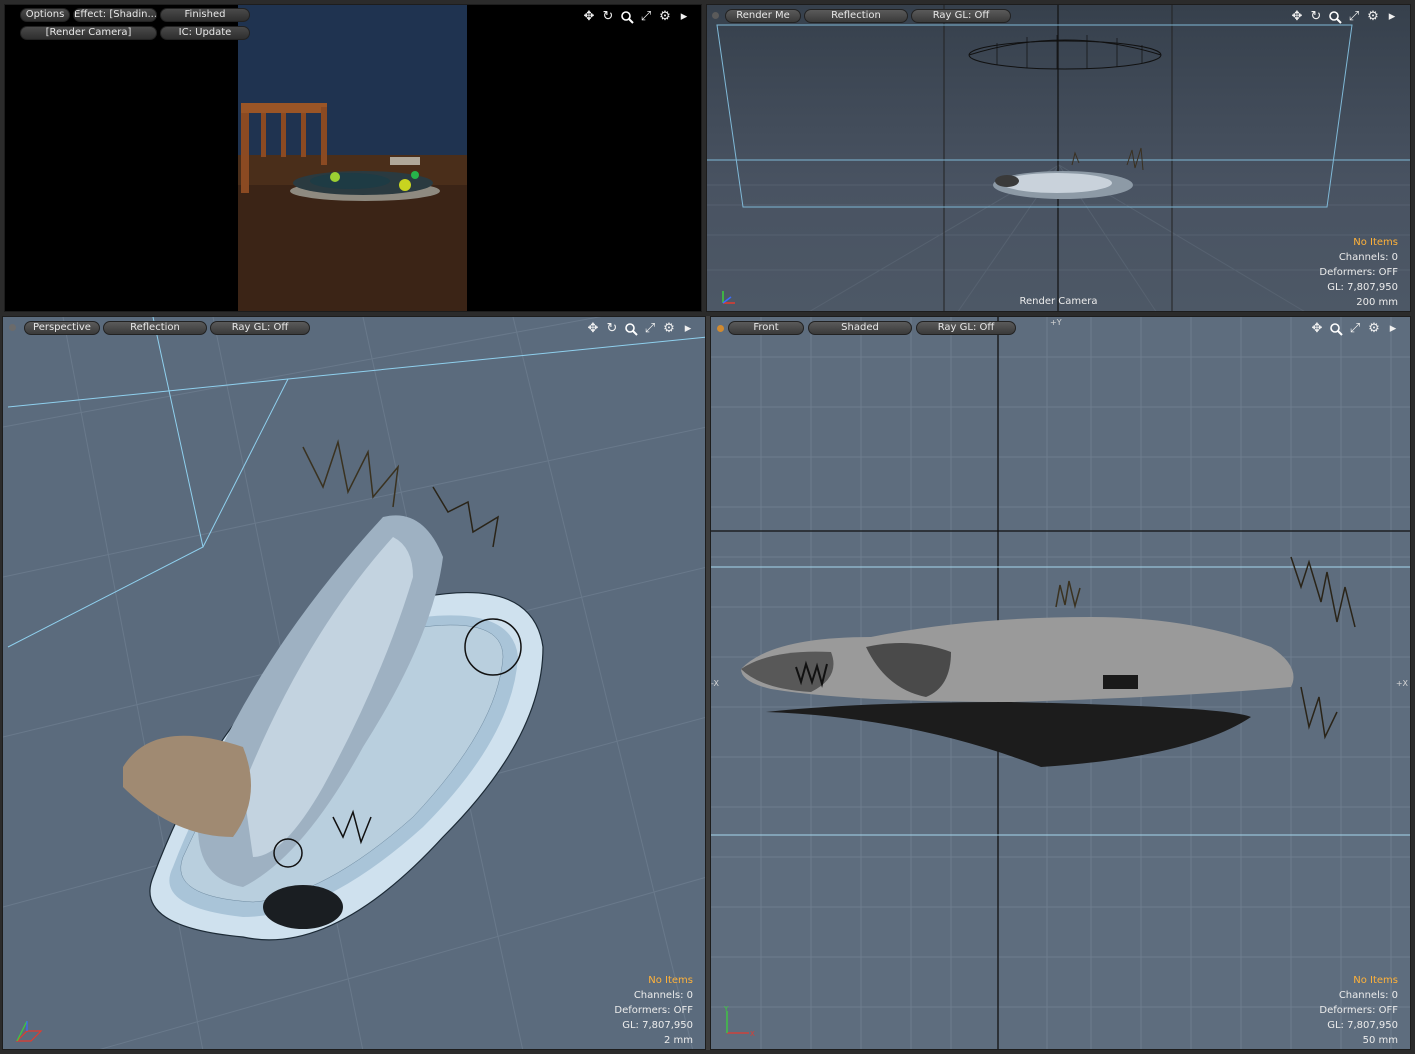 The height and width of the screenshot is (1054, 1415). I want to click on render-status-button: Finished, so click(205, 15).